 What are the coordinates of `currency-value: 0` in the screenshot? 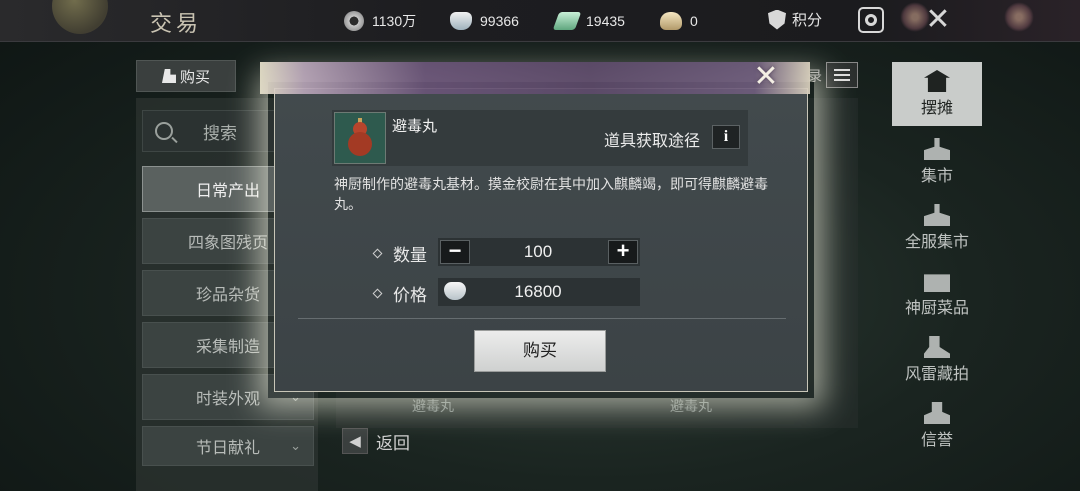 It's located at (694, 21).